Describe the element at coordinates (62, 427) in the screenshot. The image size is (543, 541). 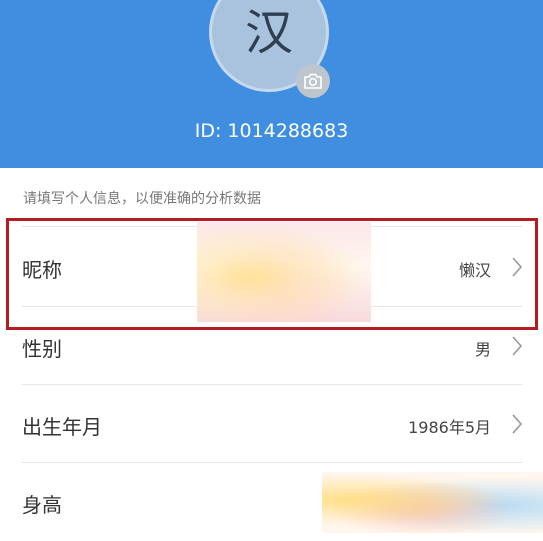
I see `birth-date-label: 出生年月` at that location.